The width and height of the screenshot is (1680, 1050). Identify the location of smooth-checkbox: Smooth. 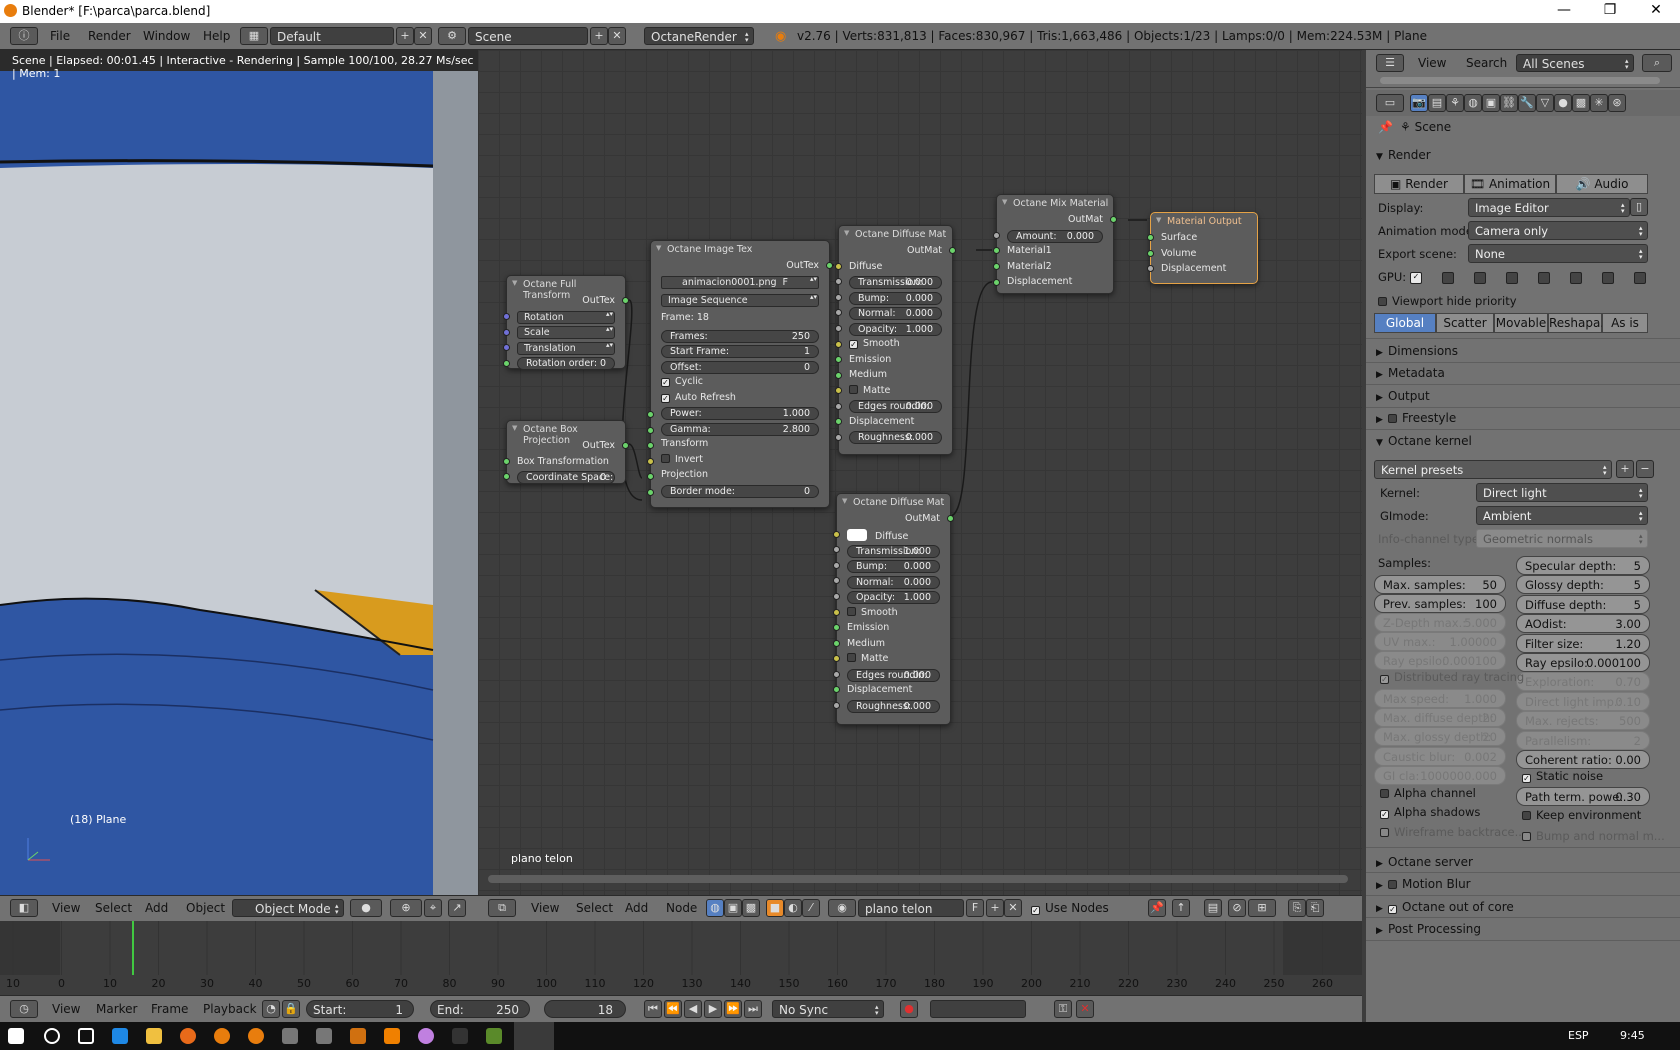
(893, 614).